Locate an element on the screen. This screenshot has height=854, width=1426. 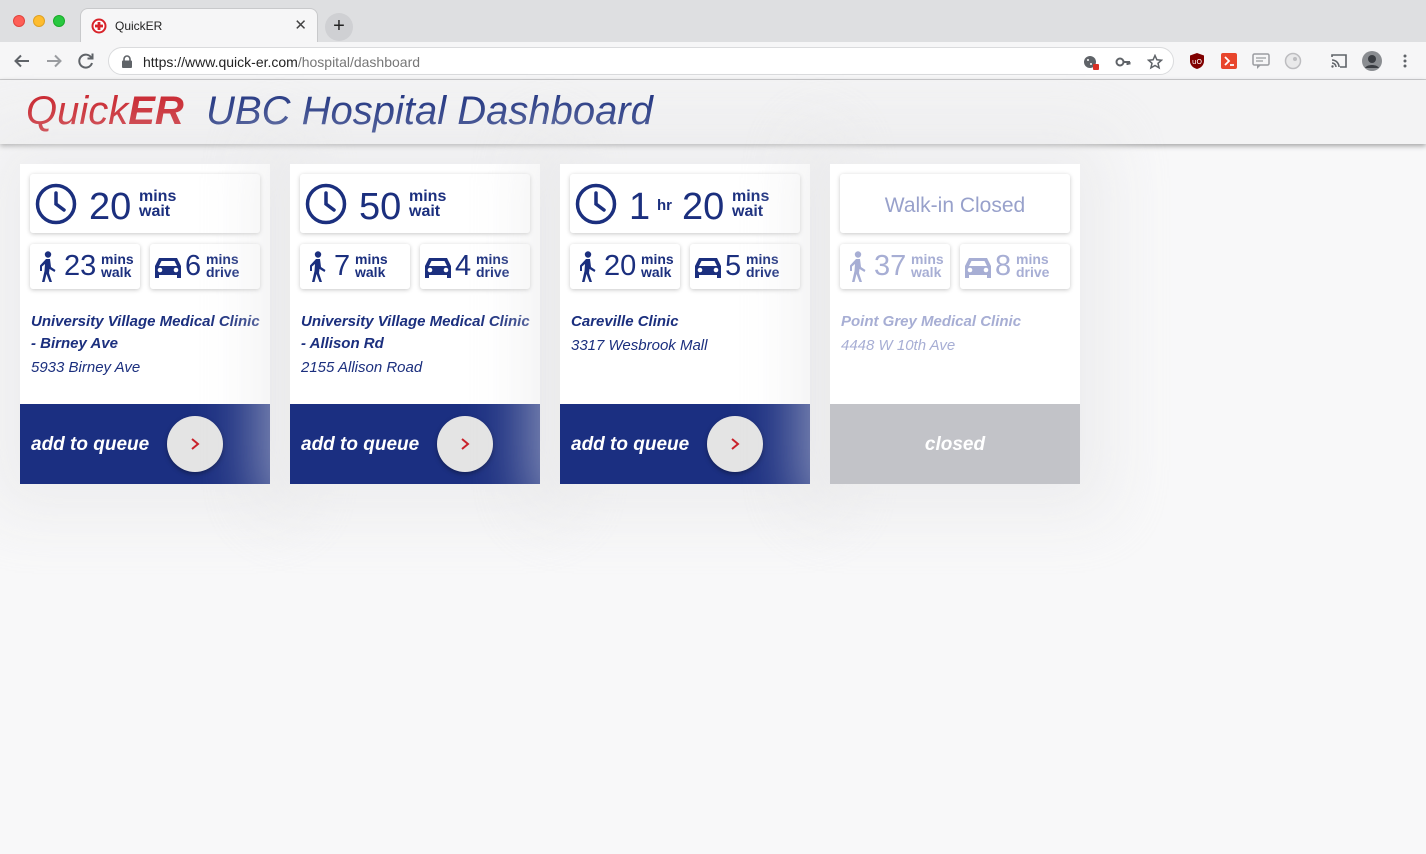
closed-status-bar: closed is located at coordinates (955, 444).